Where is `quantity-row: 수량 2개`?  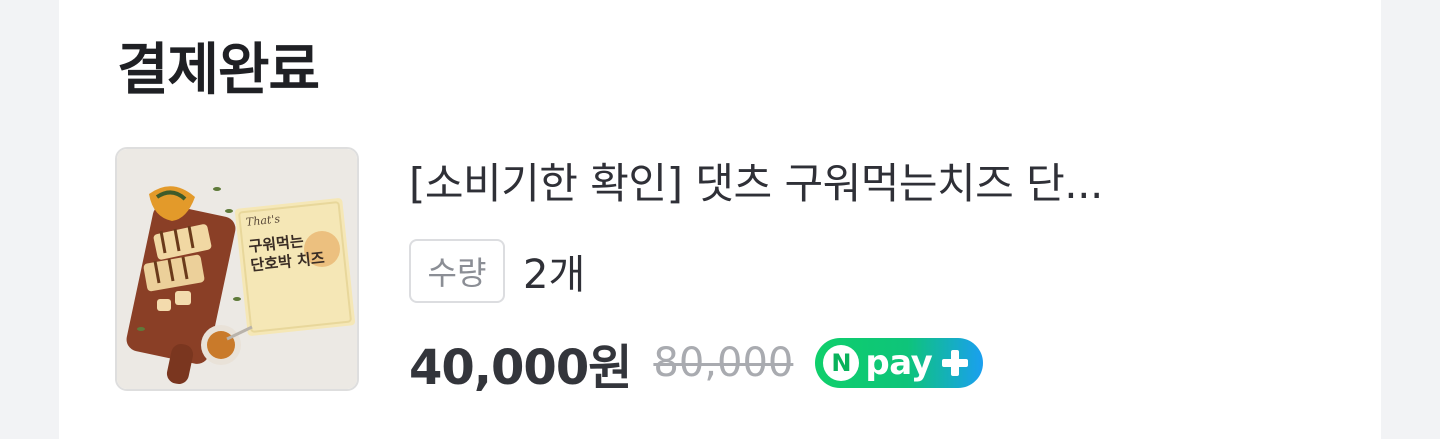
quantity-row: 수량 2개 is located at coordinates (497, 271).